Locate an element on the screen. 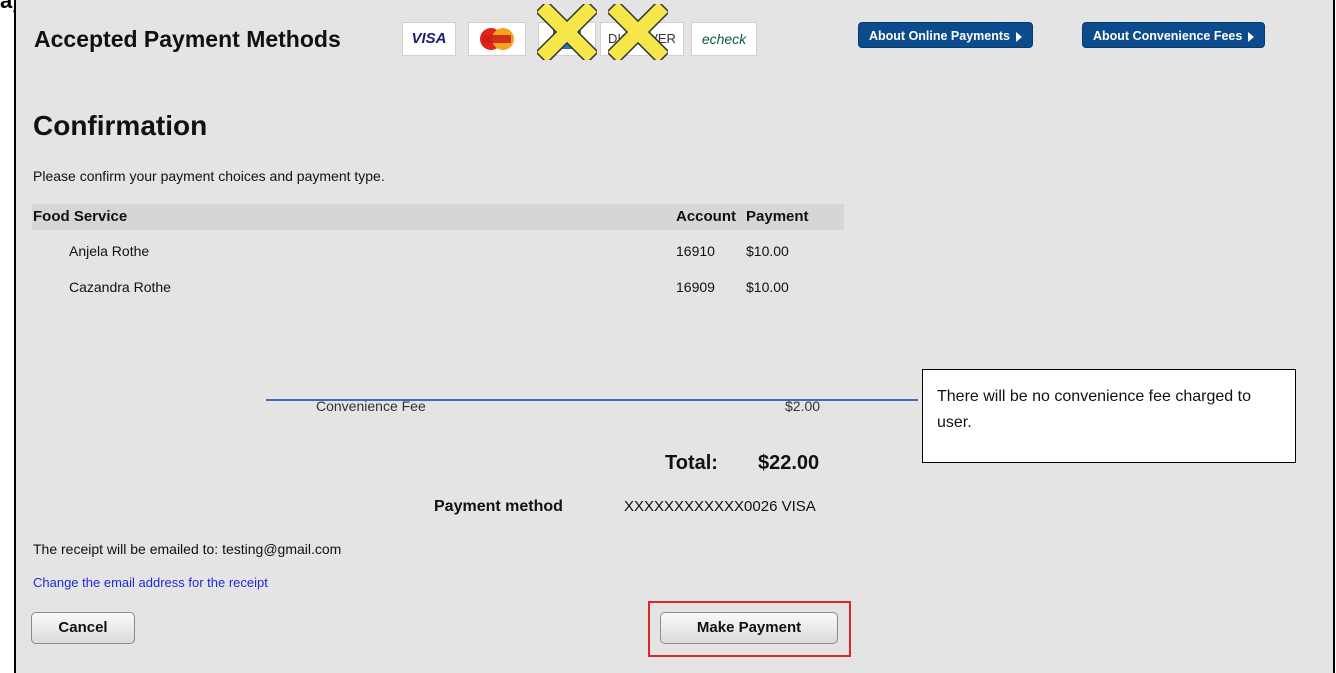 Image resolution: width=1336 pixels, height=673 pixels. account-number: 16909 is located at coordinates (695, 287).